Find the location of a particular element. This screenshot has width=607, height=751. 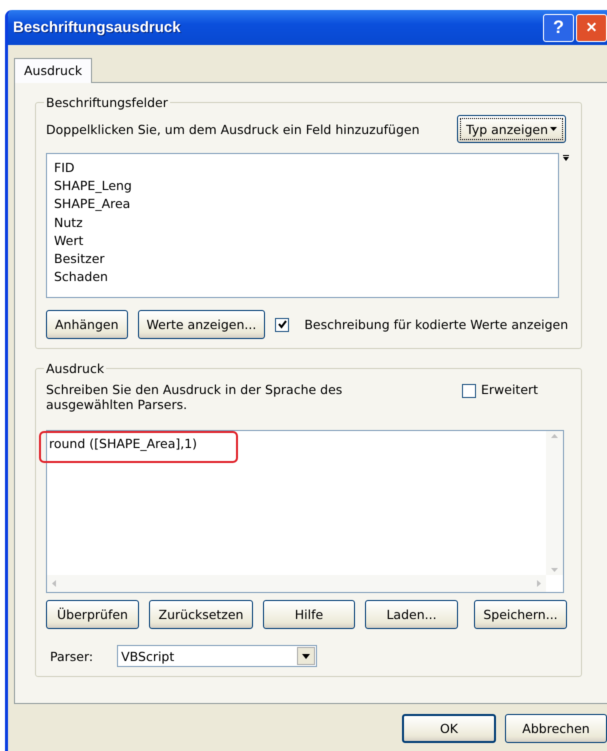

help-button: ? is located at coordinates (558, 28).